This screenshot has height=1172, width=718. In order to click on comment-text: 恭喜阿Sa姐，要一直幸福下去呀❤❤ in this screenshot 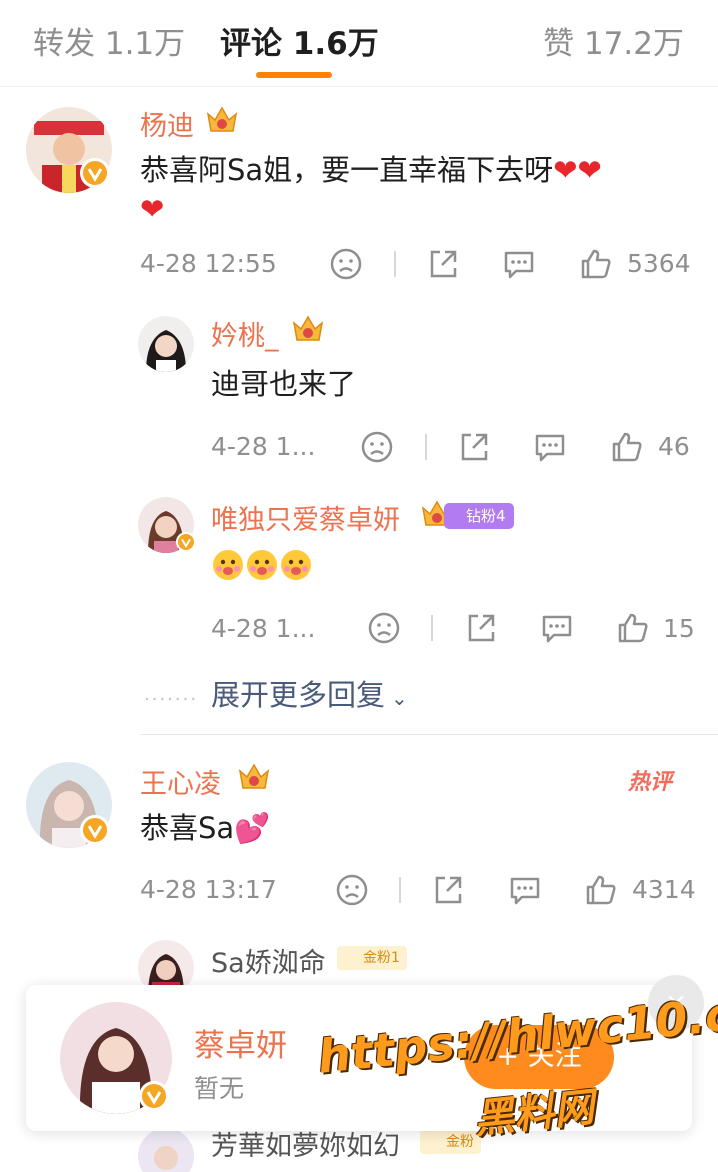, I will do `click(371, 170)`.